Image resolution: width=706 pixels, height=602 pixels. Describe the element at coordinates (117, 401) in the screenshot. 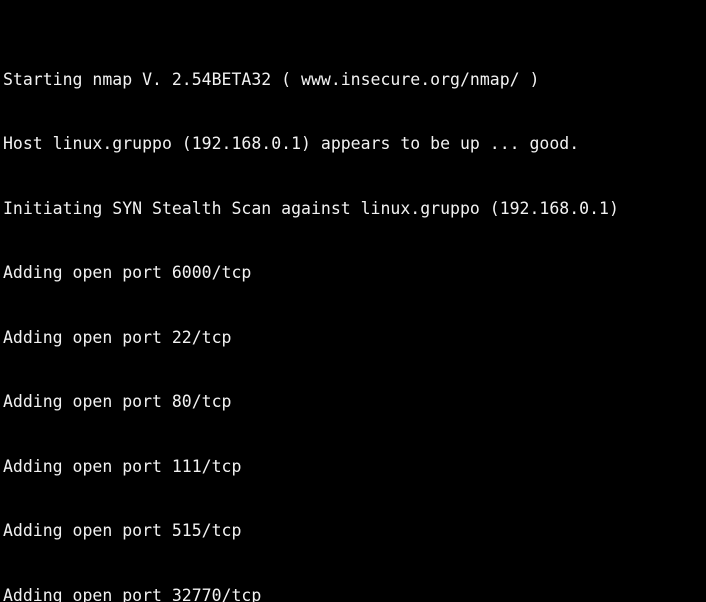

I see `output-line-adding-port-80: Adding open port 80/tcp` at that location.